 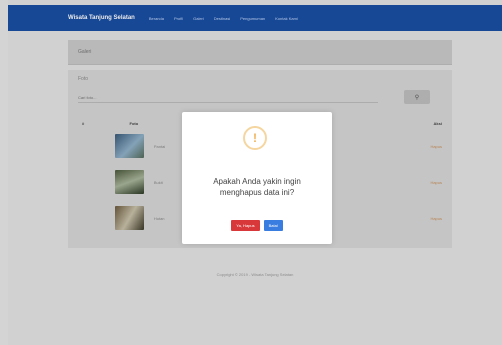 What do you see at coordinates (245, 225) in the screenshot?
I see `confirm-delete-button: Ya, Hapus` at bounding box center [245, 225].